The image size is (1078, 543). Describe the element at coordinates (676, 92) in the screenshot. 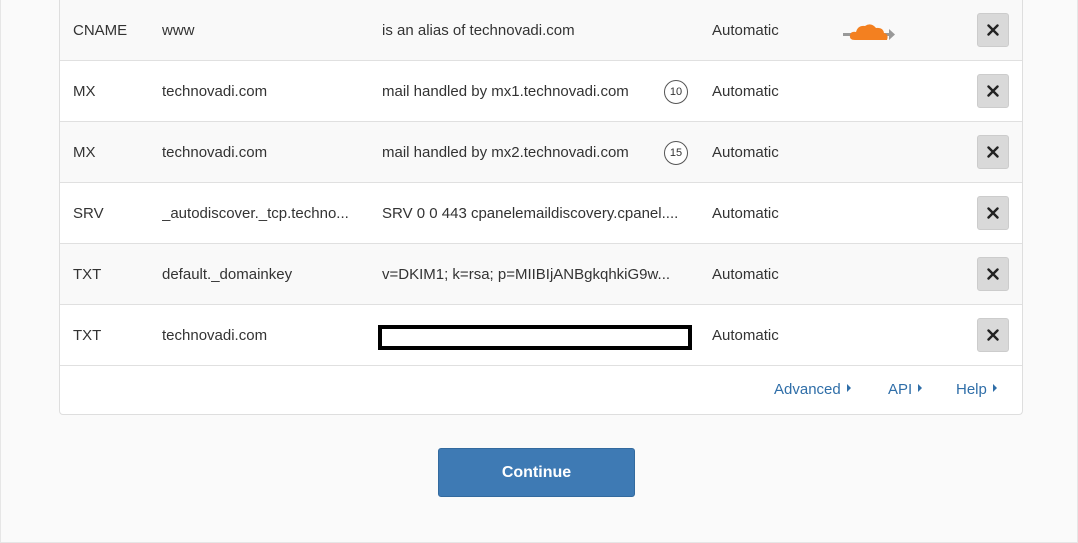

I see `mx-priority-badge: 10` at that location.